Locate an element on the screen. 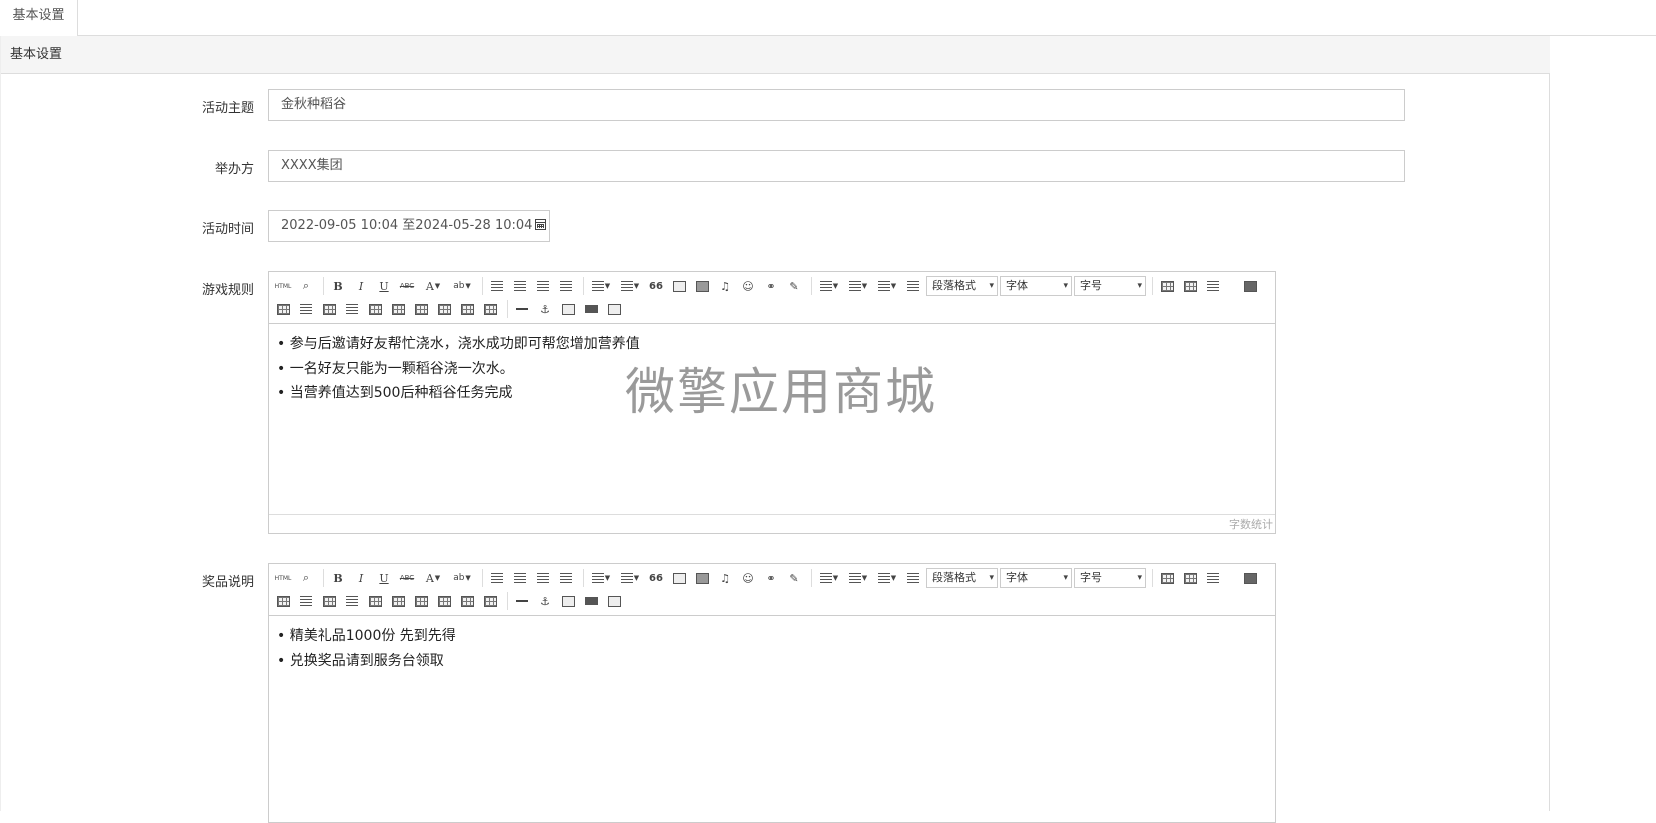 This screenshot has width=1656, height=823. tab-basic-settings: 基本设置 is located at coordinates (39, 18).